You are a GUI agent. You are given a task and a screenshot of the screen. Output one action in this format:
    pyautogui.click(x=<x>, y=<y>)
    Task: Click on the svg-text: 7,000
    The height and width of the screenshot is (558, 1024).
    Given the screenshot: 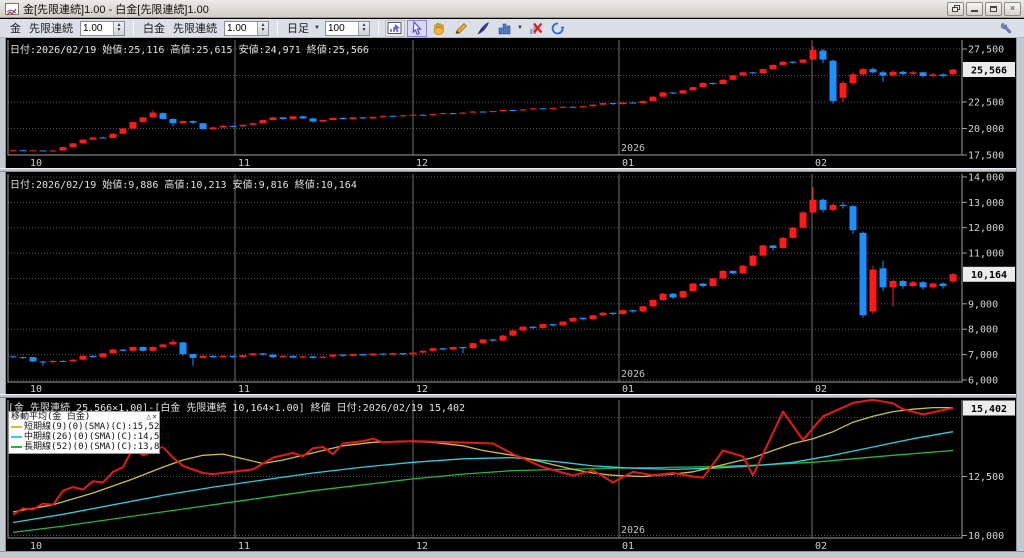 What is the action you would take?
    pyautogui.click(x=983, y=355)
    